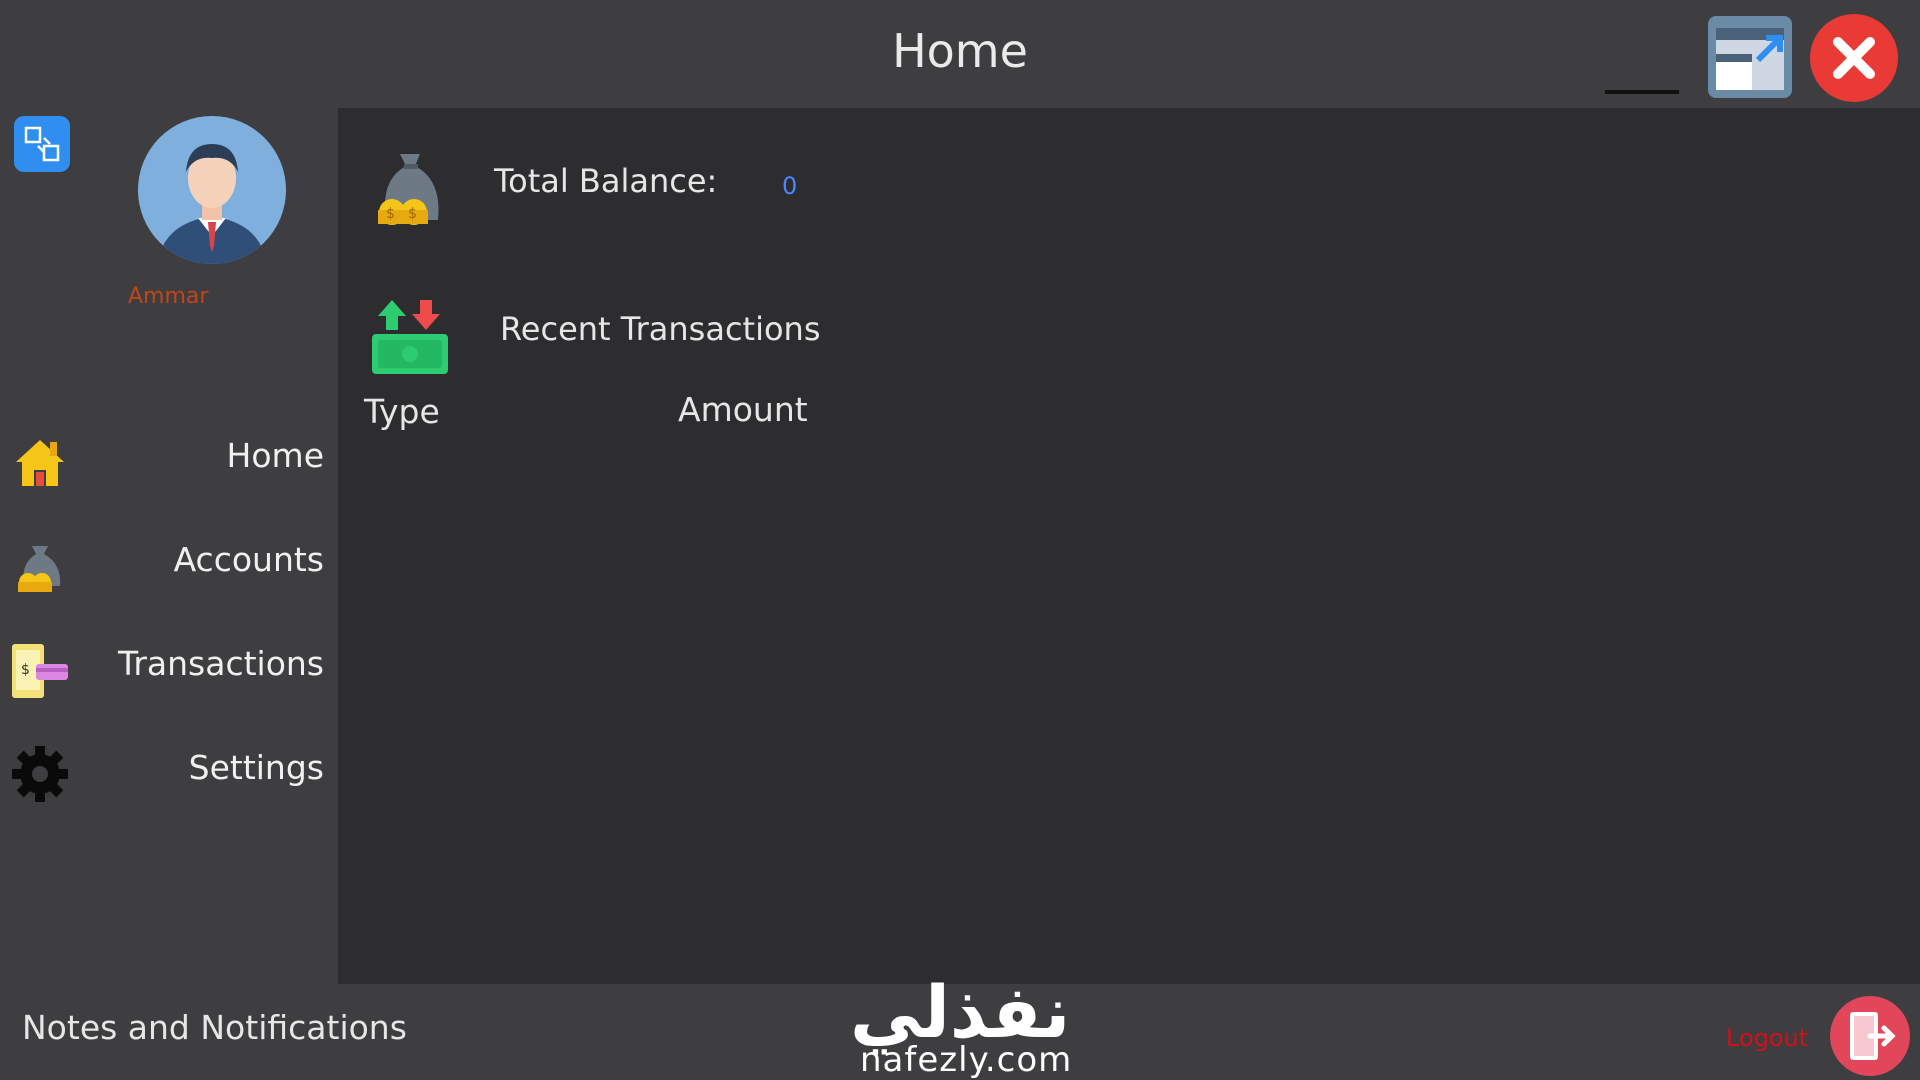  What do you see at coordinates (408, 189) in the screenshot?
I see `money-bag-icon: $ $` at bounding box center [408, 189].